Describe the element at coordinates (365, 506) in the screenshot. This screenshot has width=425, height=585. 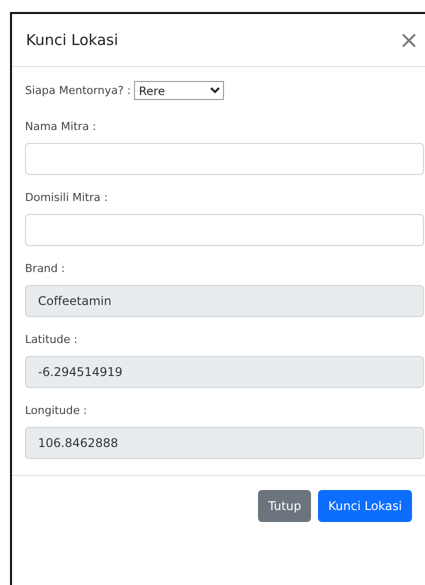
I see `submit-button: Kunci Lokasi` at that location.